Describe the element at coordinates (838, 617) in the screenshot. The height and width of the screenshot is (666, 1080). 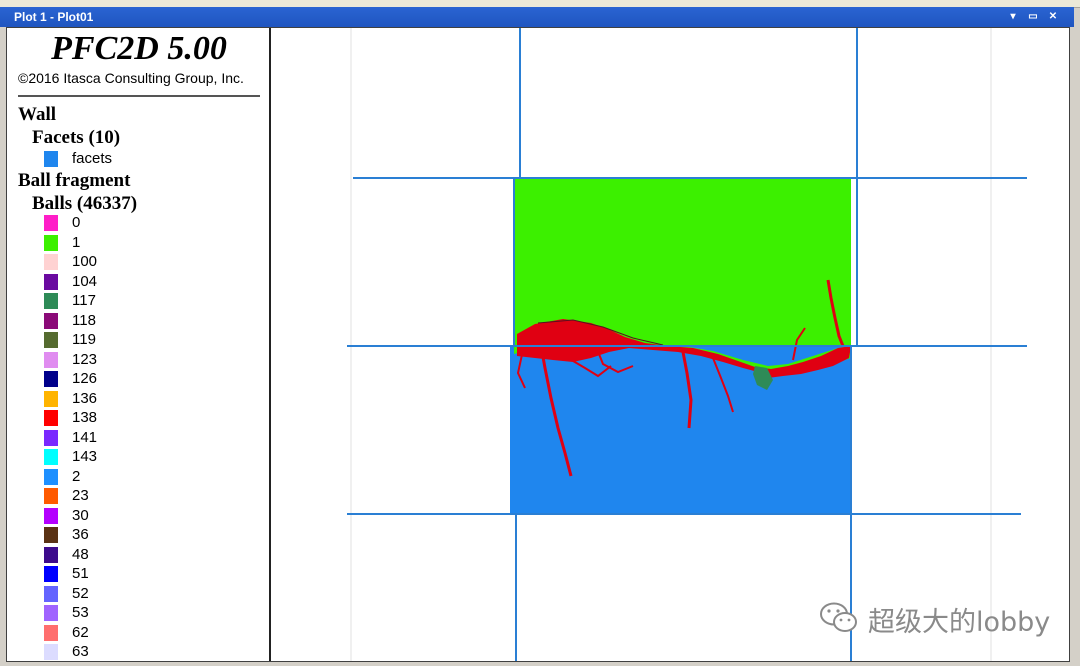
I see `wechat-icon` at that location.